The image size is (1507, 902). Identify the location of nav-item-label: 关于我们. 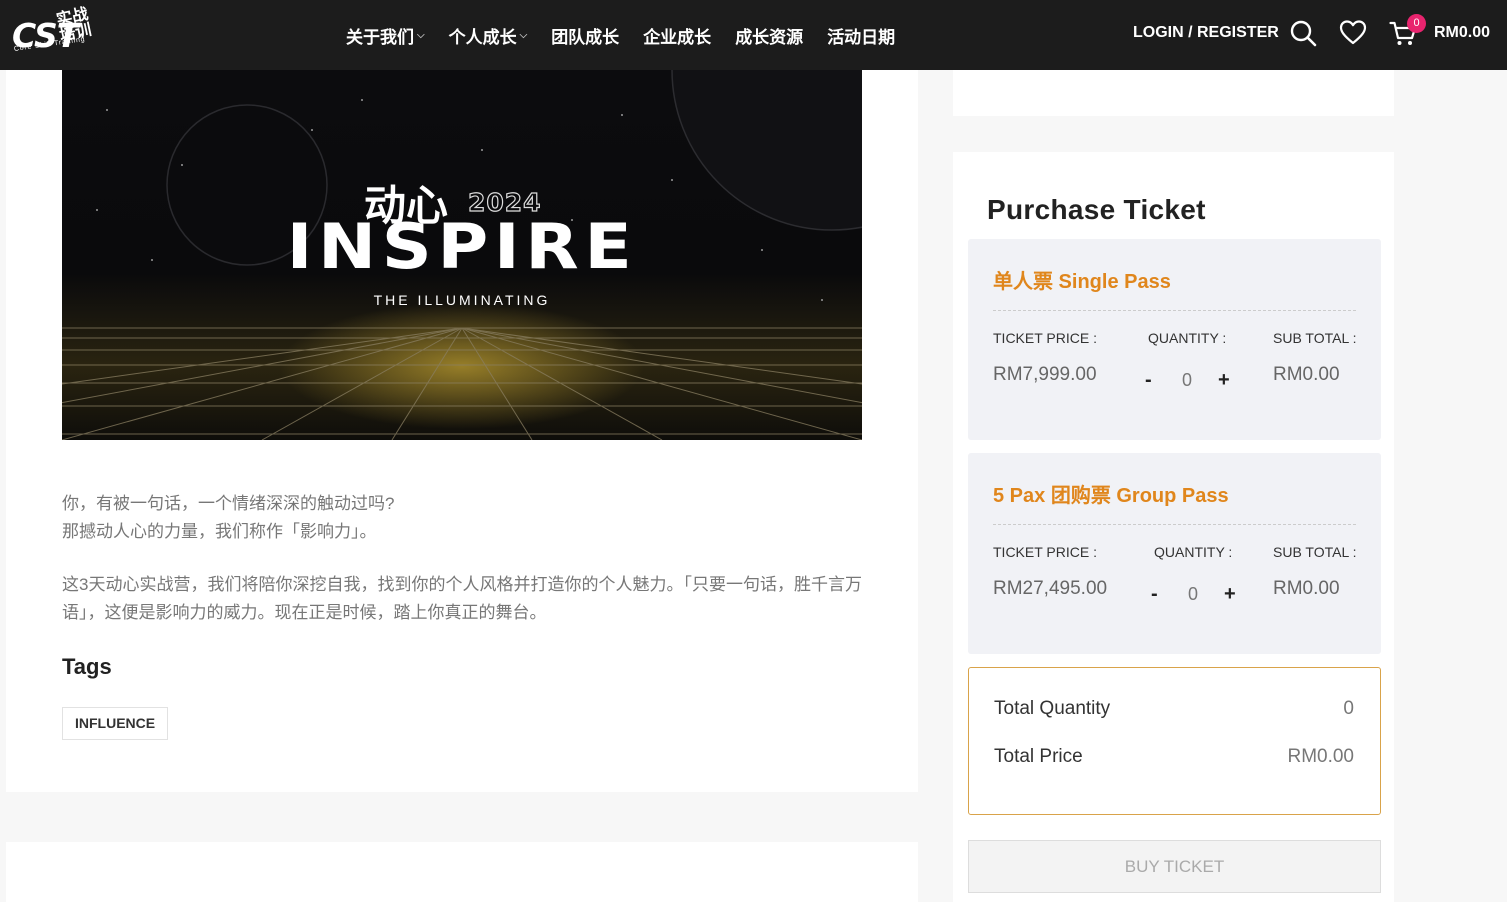
(380, 37).